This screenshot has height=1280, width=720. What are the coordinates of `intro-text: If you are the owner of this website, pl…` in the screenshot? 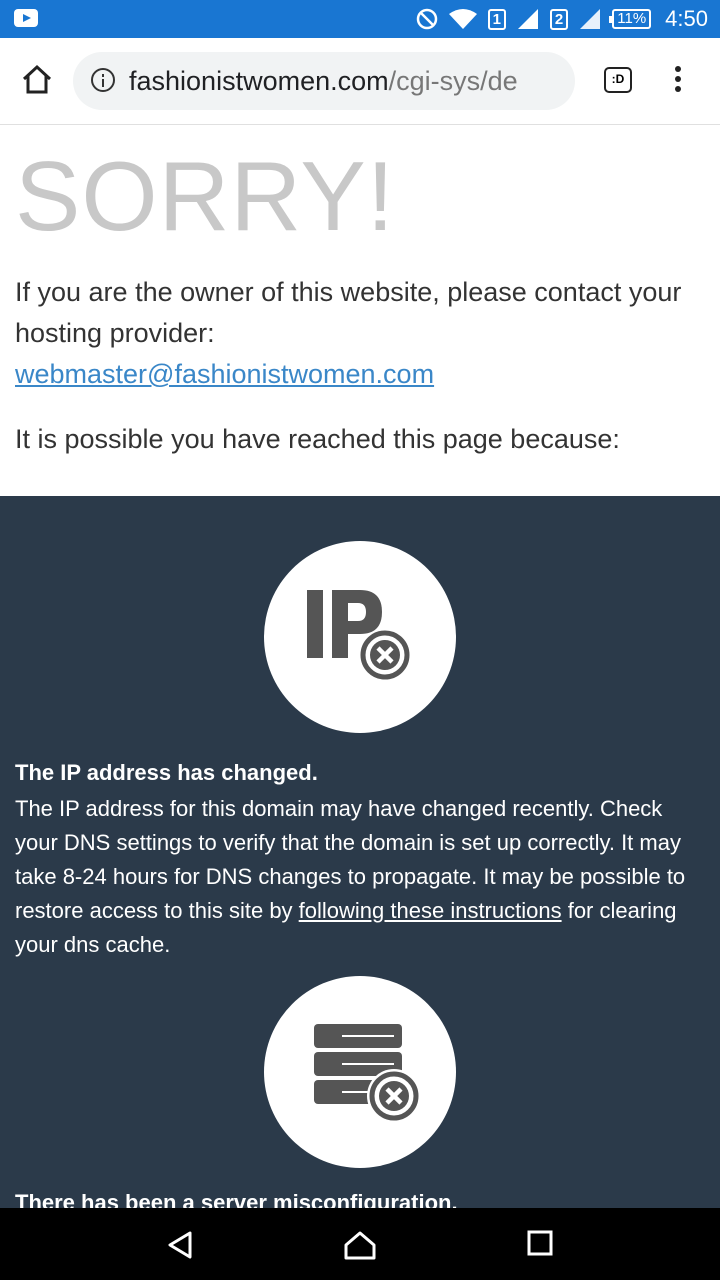 It's located at (360, 333).